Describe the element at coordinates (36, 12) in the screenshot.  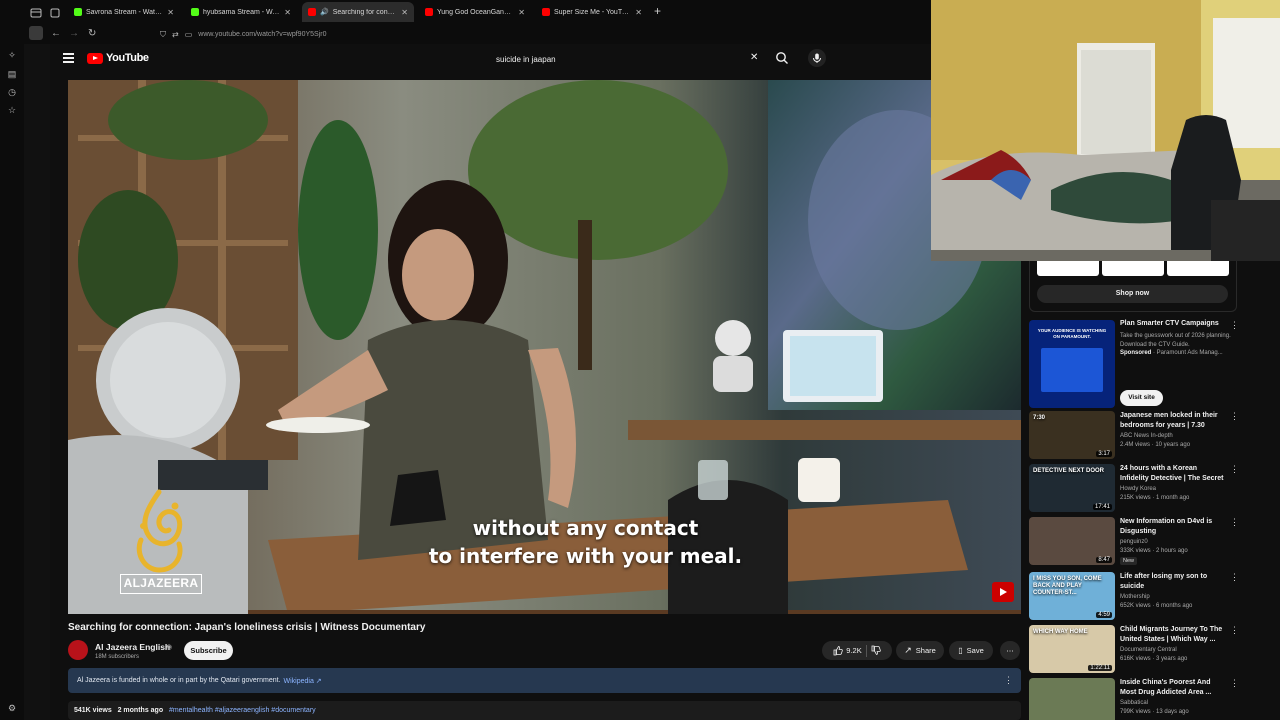
I see `browser-menu-icon` at that location.